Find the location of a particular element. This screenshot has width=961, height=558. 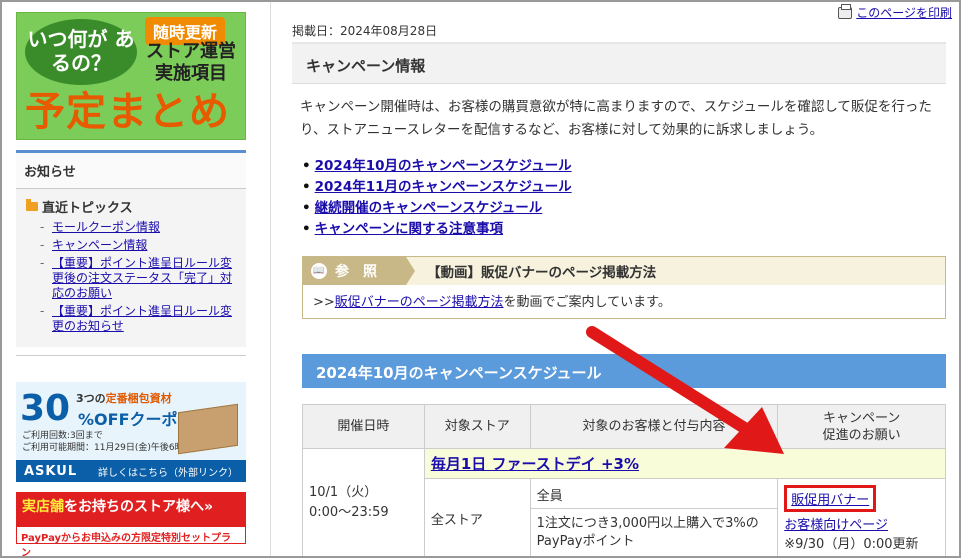

banner-question: いつ何が あるの？ is located at coordinates (81, 52).